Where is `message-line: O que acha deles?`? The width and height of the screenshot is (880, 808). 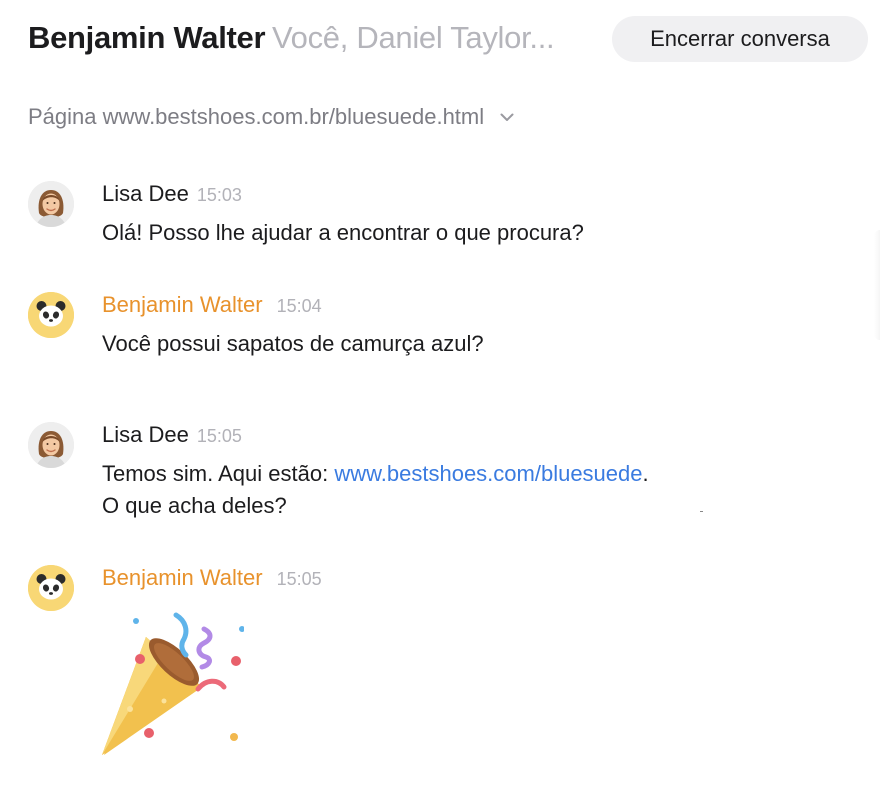 message-line: O que acha deles? is located at coordinates (194, 505).